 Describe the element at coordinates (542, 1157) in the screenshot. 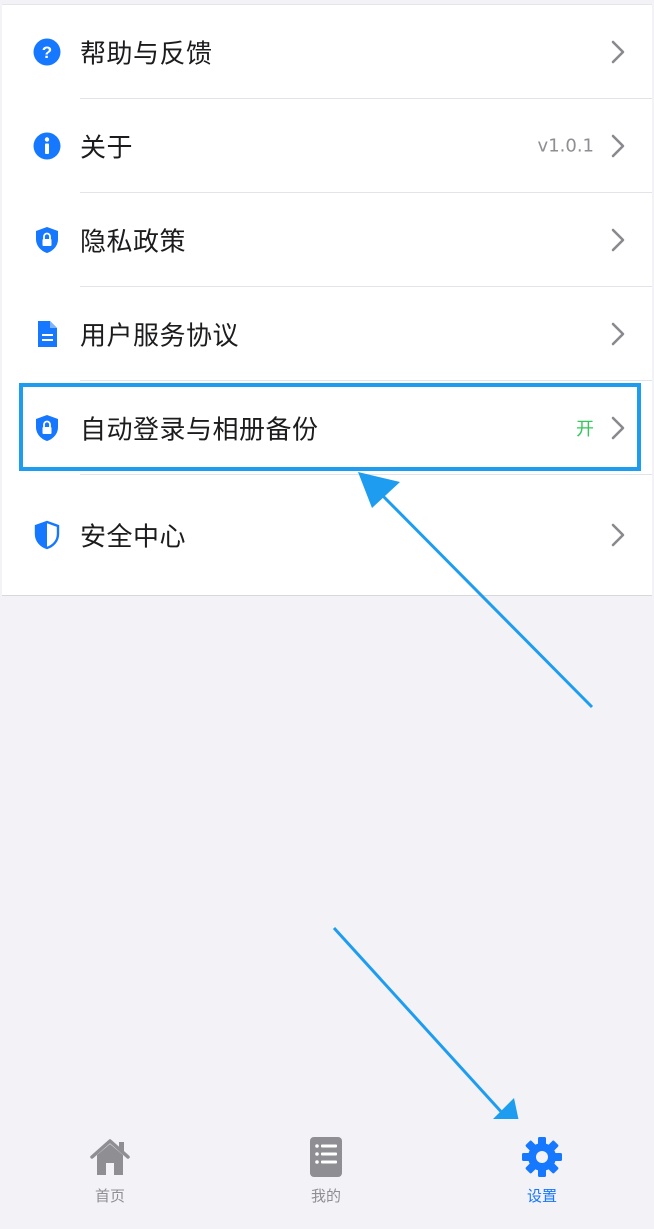

I see `gear-icon` at that location.